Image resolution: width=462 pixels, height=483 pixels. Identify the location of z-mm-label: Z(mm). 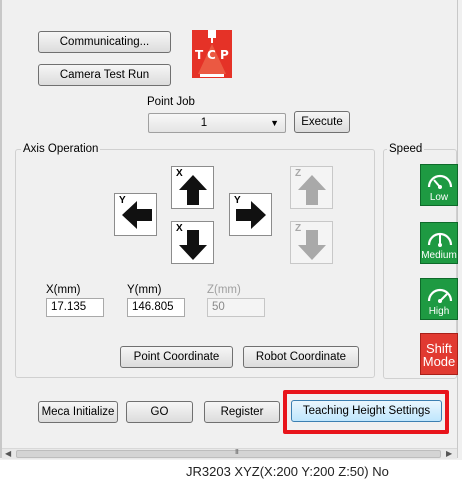
(224, 290).